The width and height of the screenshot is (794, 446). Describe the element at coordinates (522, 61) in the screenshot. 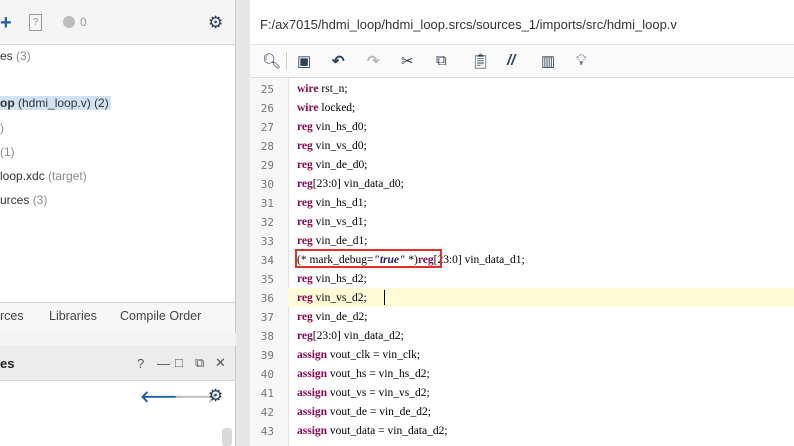

I see `editor-toolbar: 🔍︎ ▣ ↶ ↷ ✂ ⧉ 📋︎ // ▥ 💡︎` at that location.